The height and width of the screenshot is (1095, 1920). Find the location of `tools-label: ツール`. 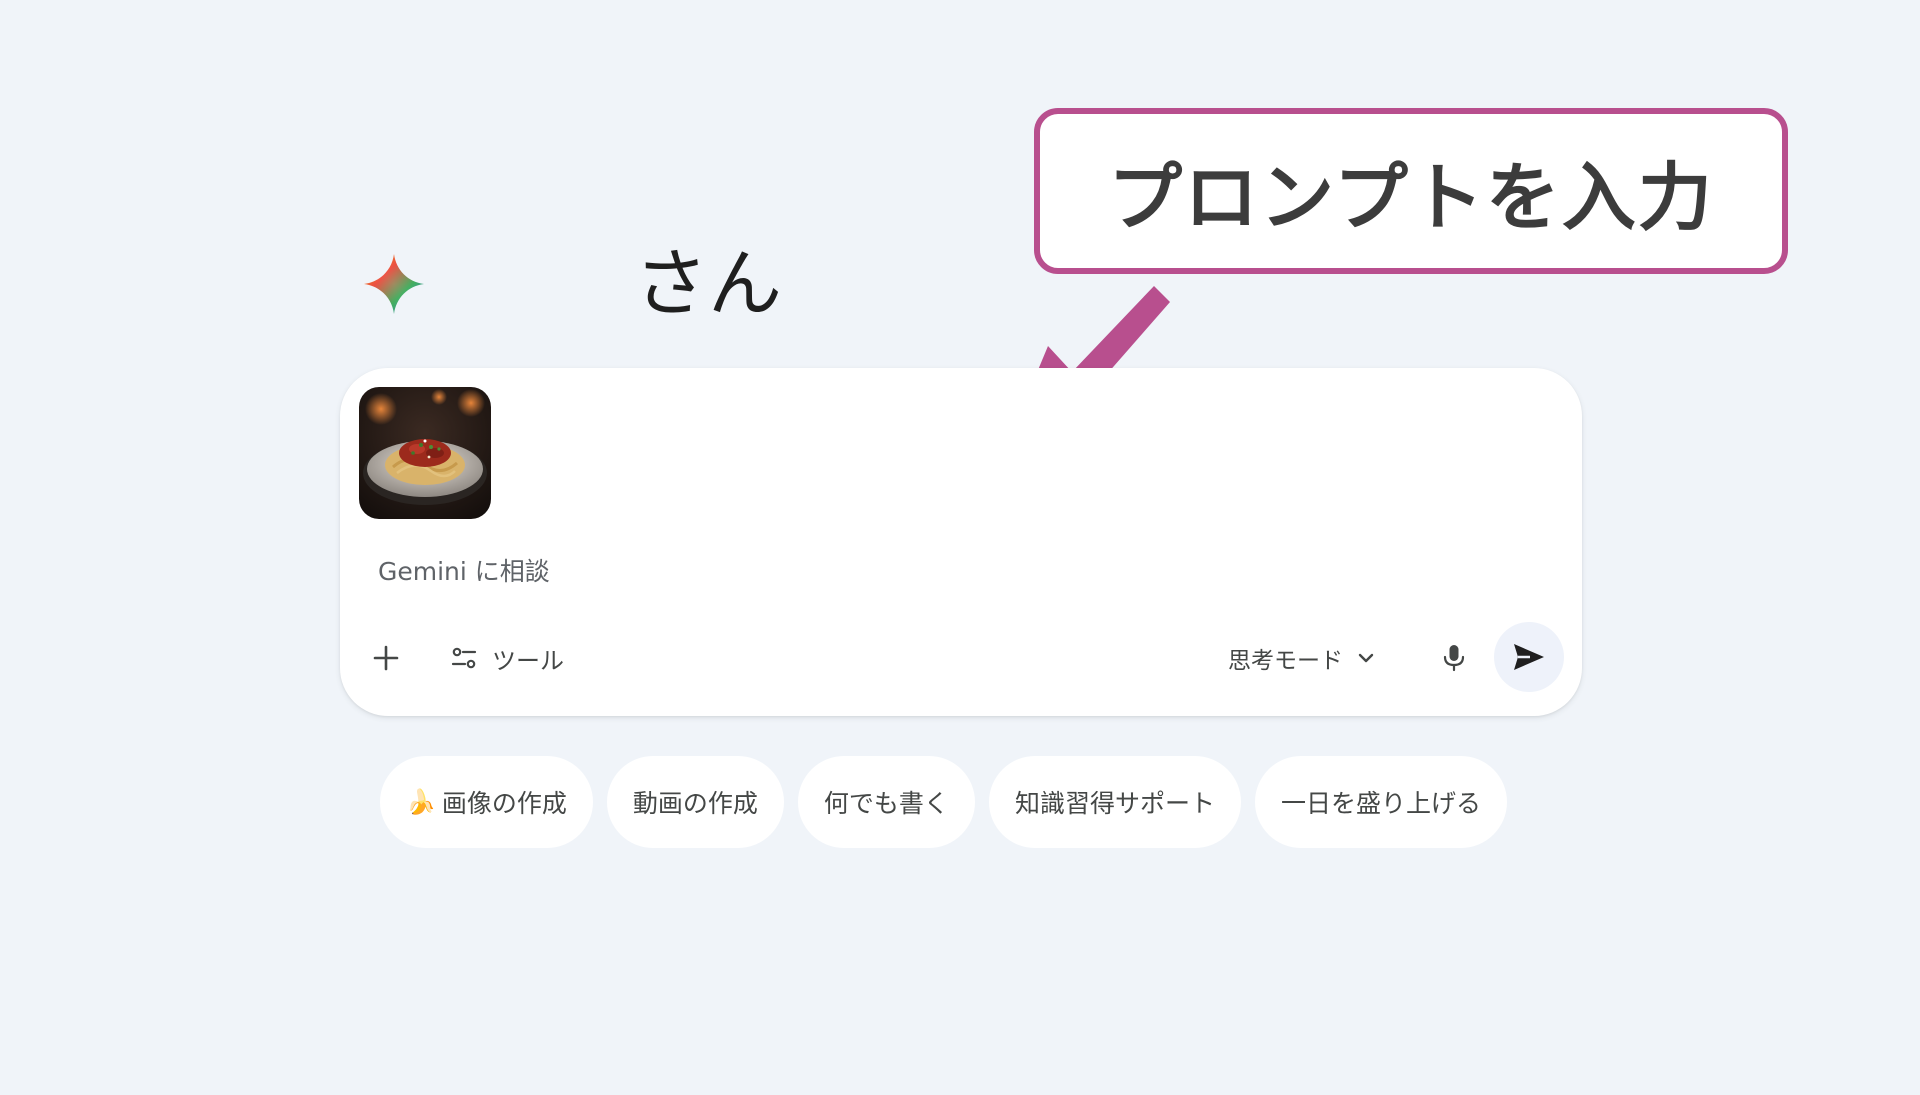

tools-label: ツール is located at coordinates (528, 660).